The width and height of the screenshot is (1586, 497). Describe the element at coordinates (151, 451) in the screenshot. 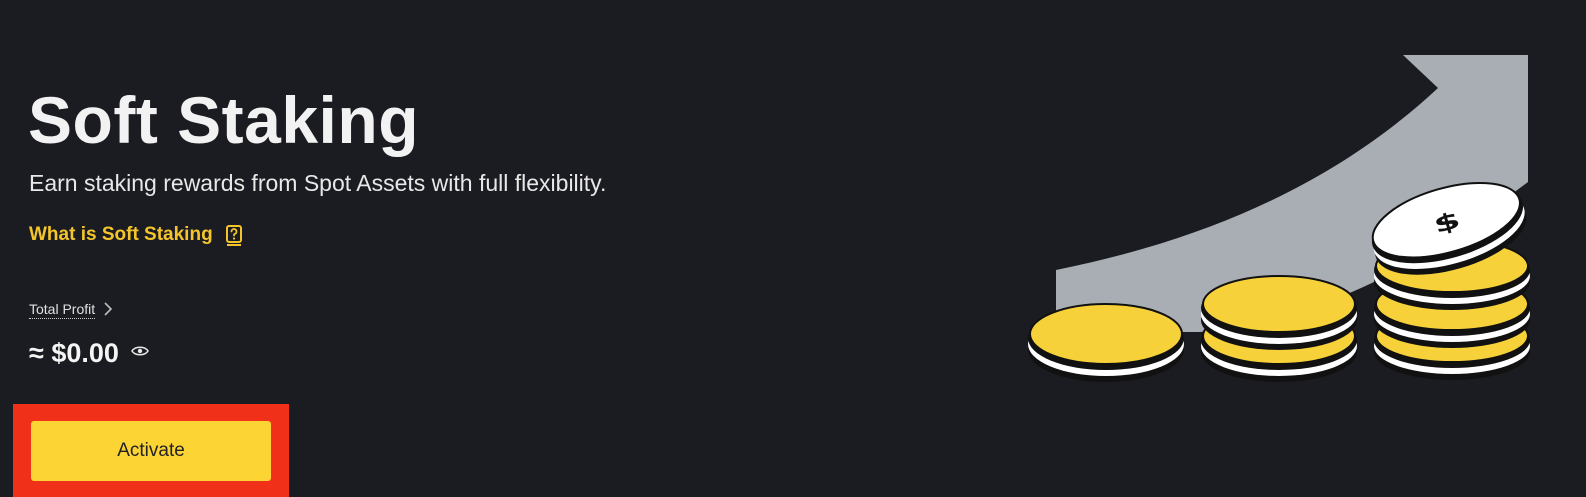

I see `activate-button: Activate` at that location.